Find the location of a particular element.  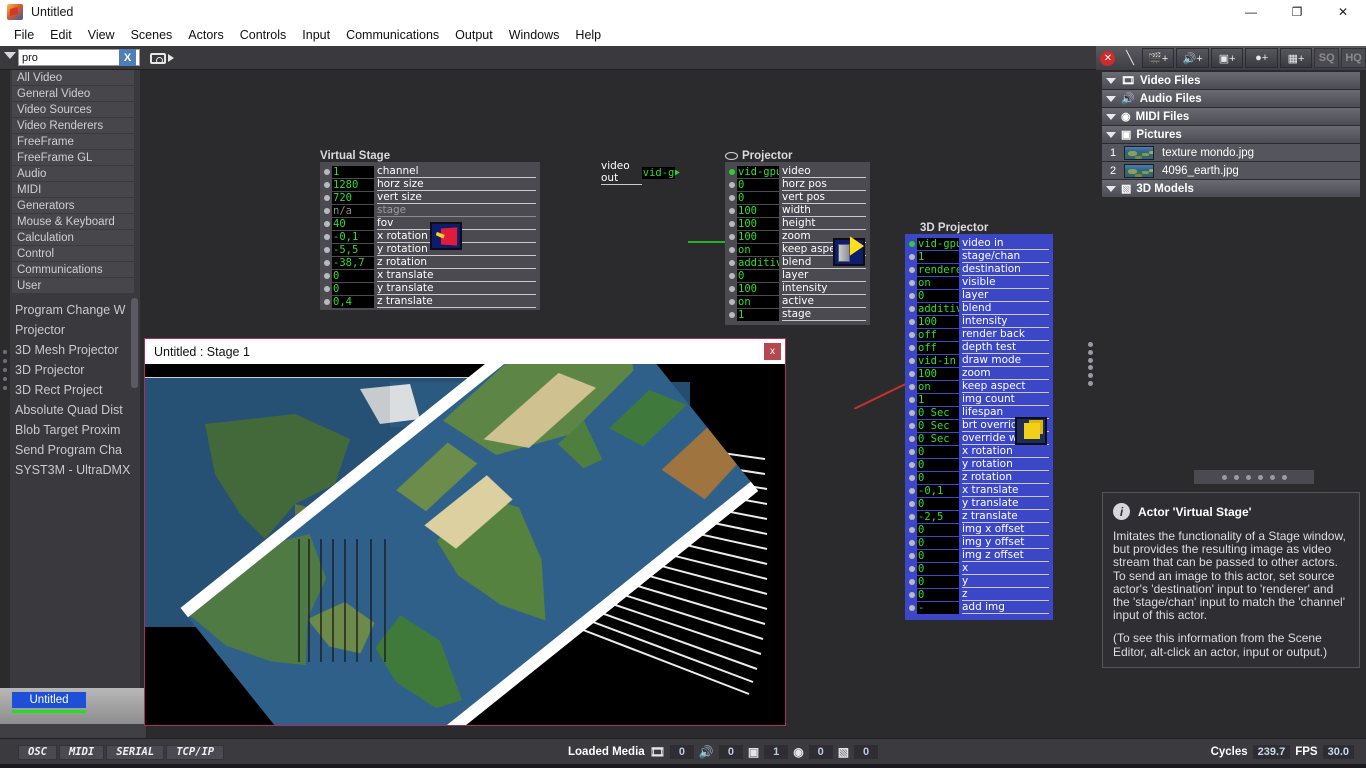

scene-tab-untitled: Untitled is located at coordinates (49, 700).